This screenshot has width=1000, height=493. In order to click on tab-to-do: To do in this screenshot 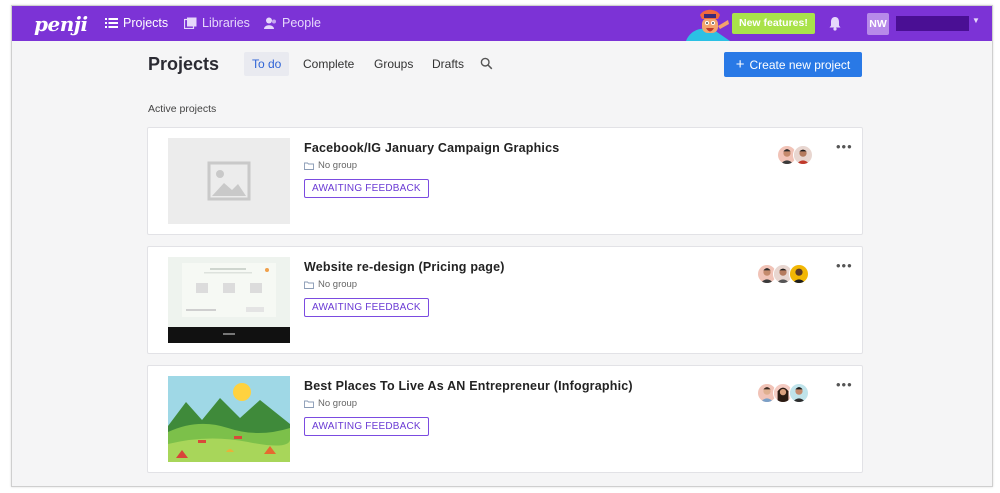, I will do `click(267, 64)`.